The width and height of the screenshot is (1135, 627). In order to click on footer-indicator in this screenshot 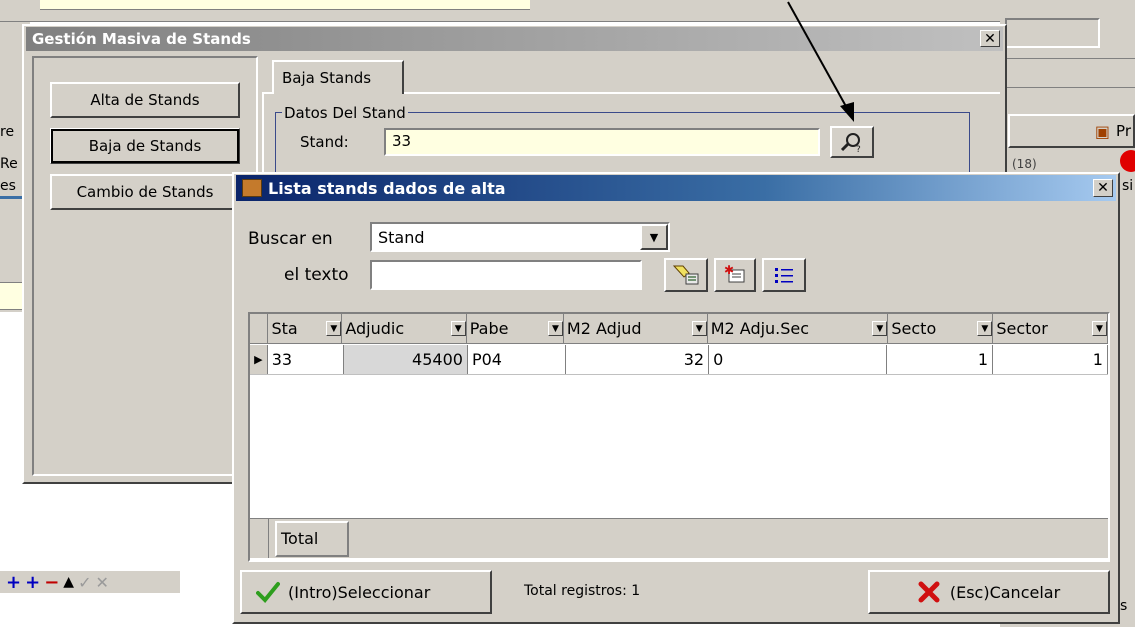, I will do `click(259, 538)`.